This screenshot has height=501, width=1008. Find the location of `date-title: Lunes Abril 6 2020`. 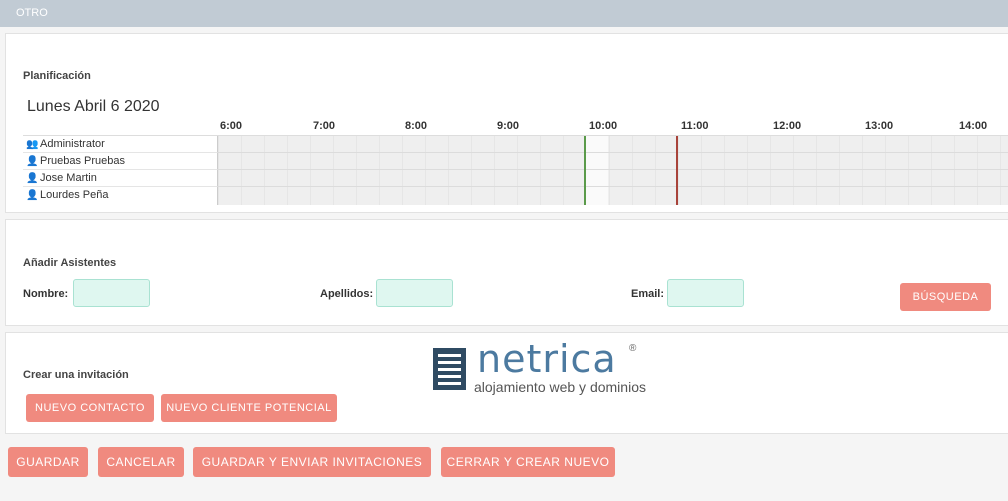

date-title: Lunes Abril 6 2020 is located at coordinates (93, 106).